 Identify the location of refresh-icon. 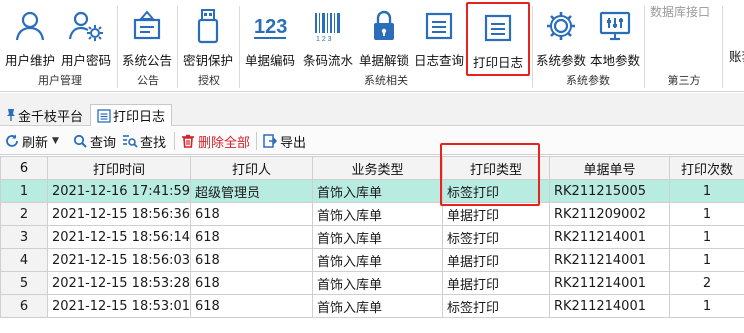
(12, 141).